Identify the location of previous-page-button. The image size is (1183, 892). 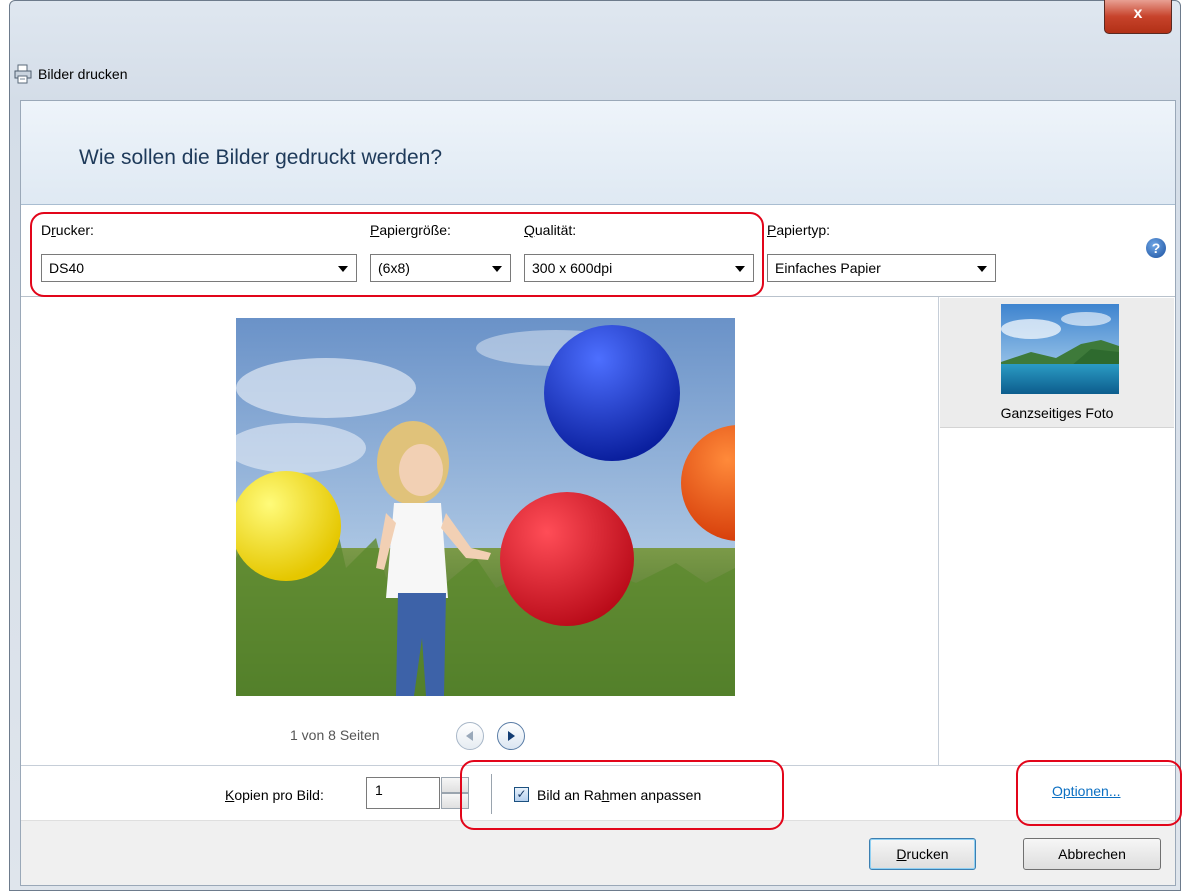
(470, 736).